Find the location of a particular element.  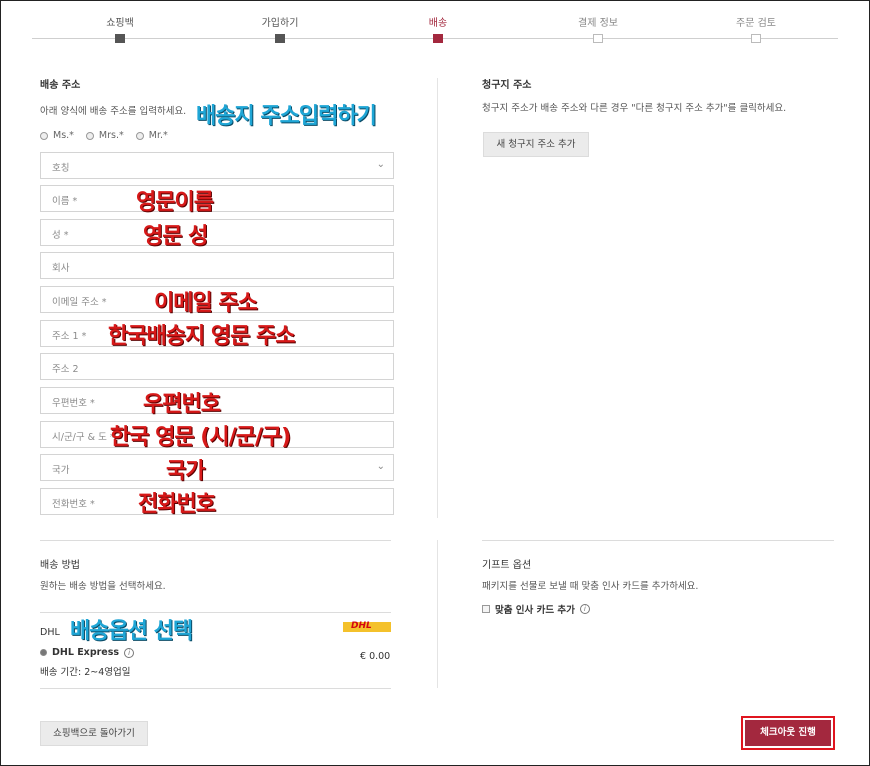

salutation-radio-group: Ms.* Mrs.* Mr.* is located at coordinates (104, 135).